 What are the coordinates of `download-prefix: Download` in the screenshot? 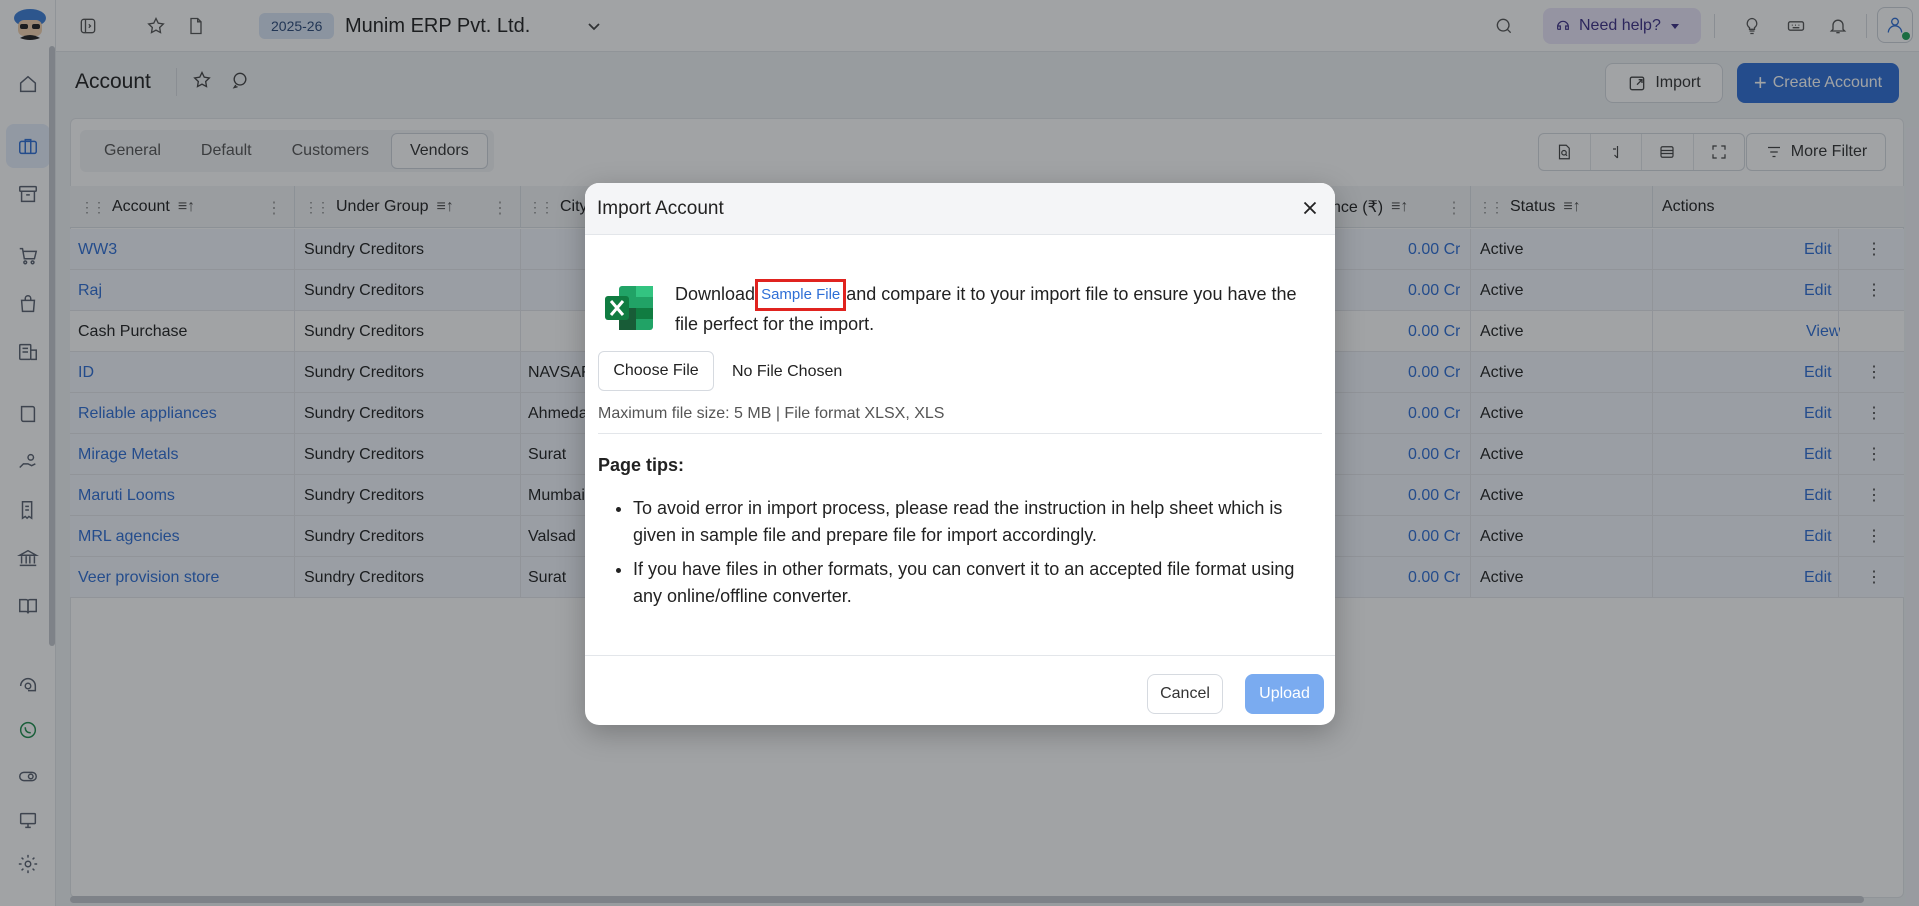 It's located at (715, 293).